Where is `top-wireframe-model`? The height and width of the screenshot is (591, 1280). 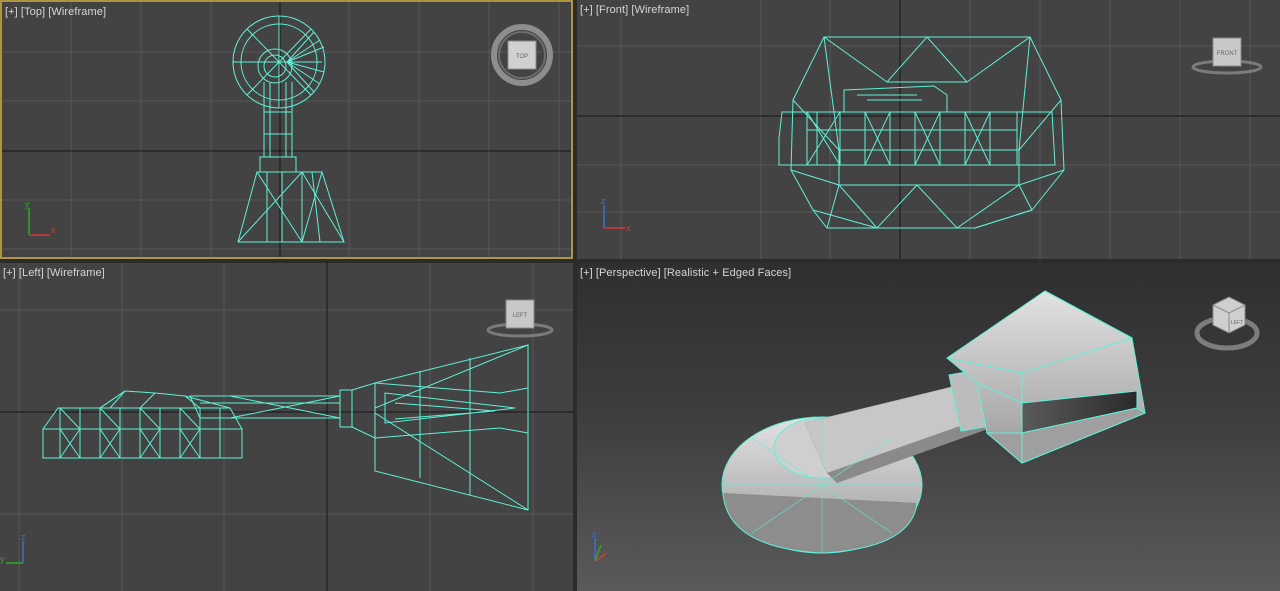
top-wireframe-model is located at coordinates (288, 129).